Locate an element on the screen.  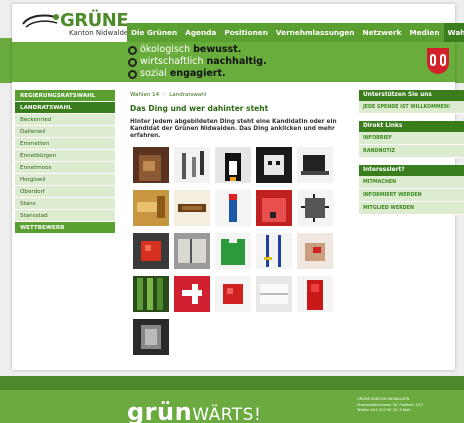
leather-goods-icon is located at coordinates (151, 164).